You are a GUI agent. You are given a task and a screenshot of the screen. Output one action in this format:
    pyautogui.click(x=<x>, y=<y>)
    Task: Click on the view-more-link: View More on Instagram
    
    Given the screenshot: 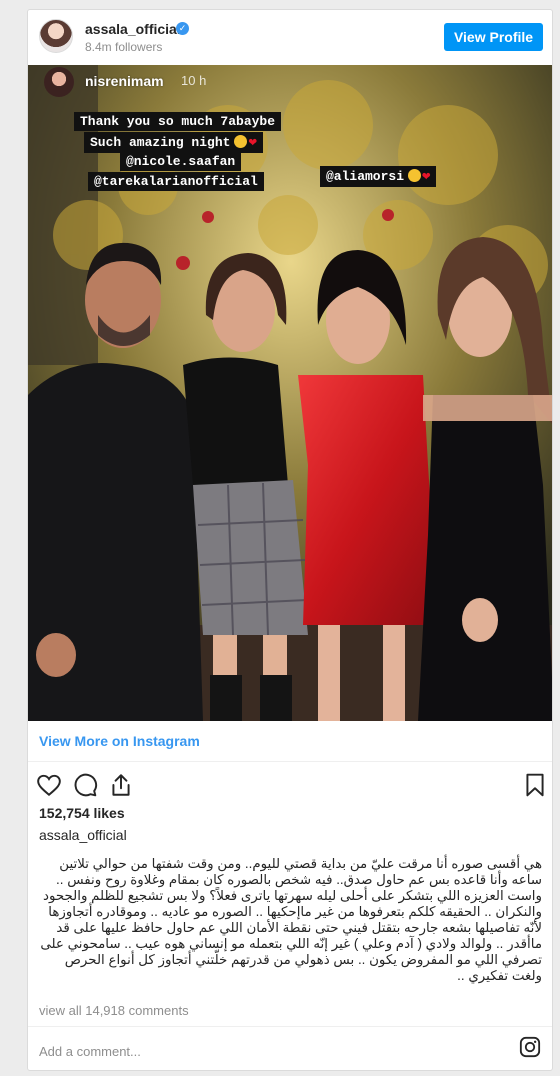 What is the action you would take?
    pyautogui.click(x=119, y=741)
    